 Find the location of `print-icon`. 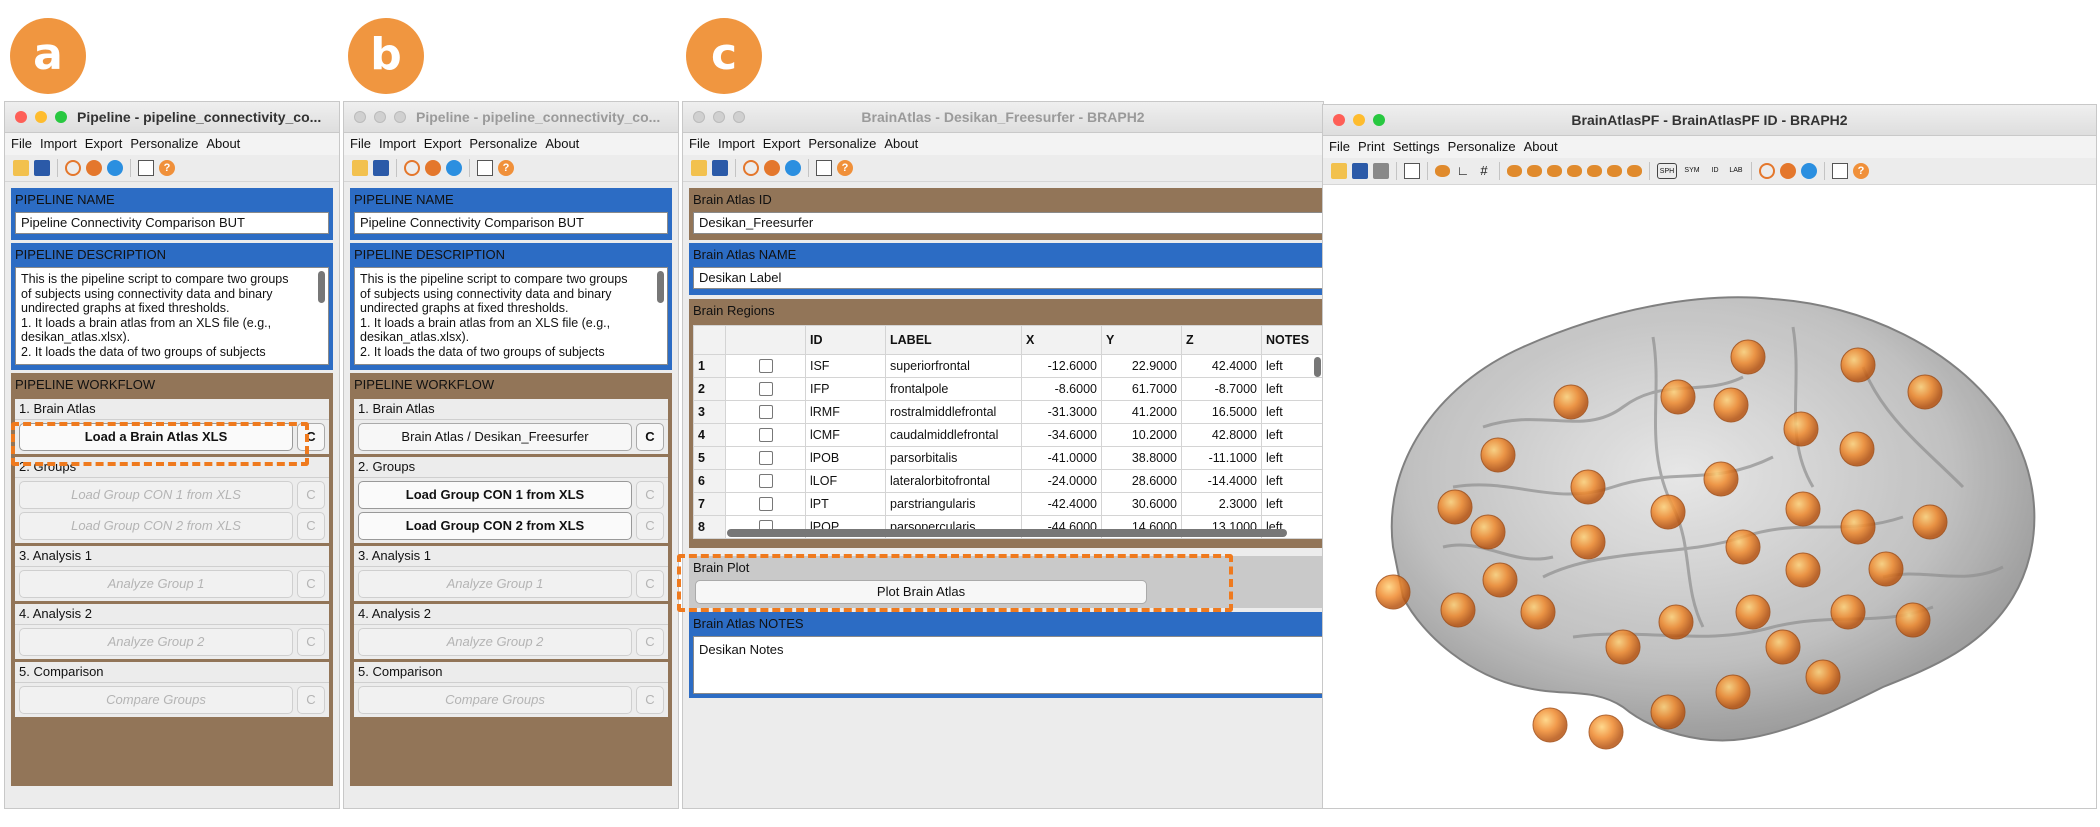

print-icon is located at coordinates (1381, 171).